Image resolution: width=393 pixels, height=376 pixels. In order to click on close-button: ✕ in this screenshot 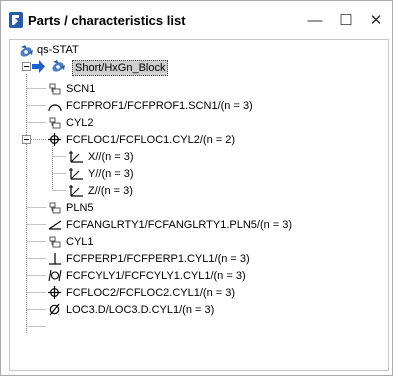, I will do `click(376, 20)`.